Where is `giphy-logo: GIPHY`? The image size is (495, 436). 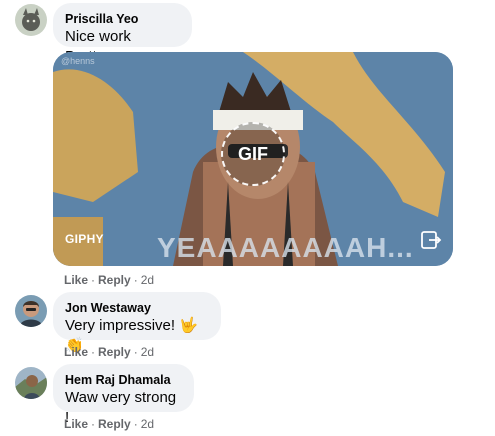
giphy-logo: GIPHY is located at coordinates (84, 239).